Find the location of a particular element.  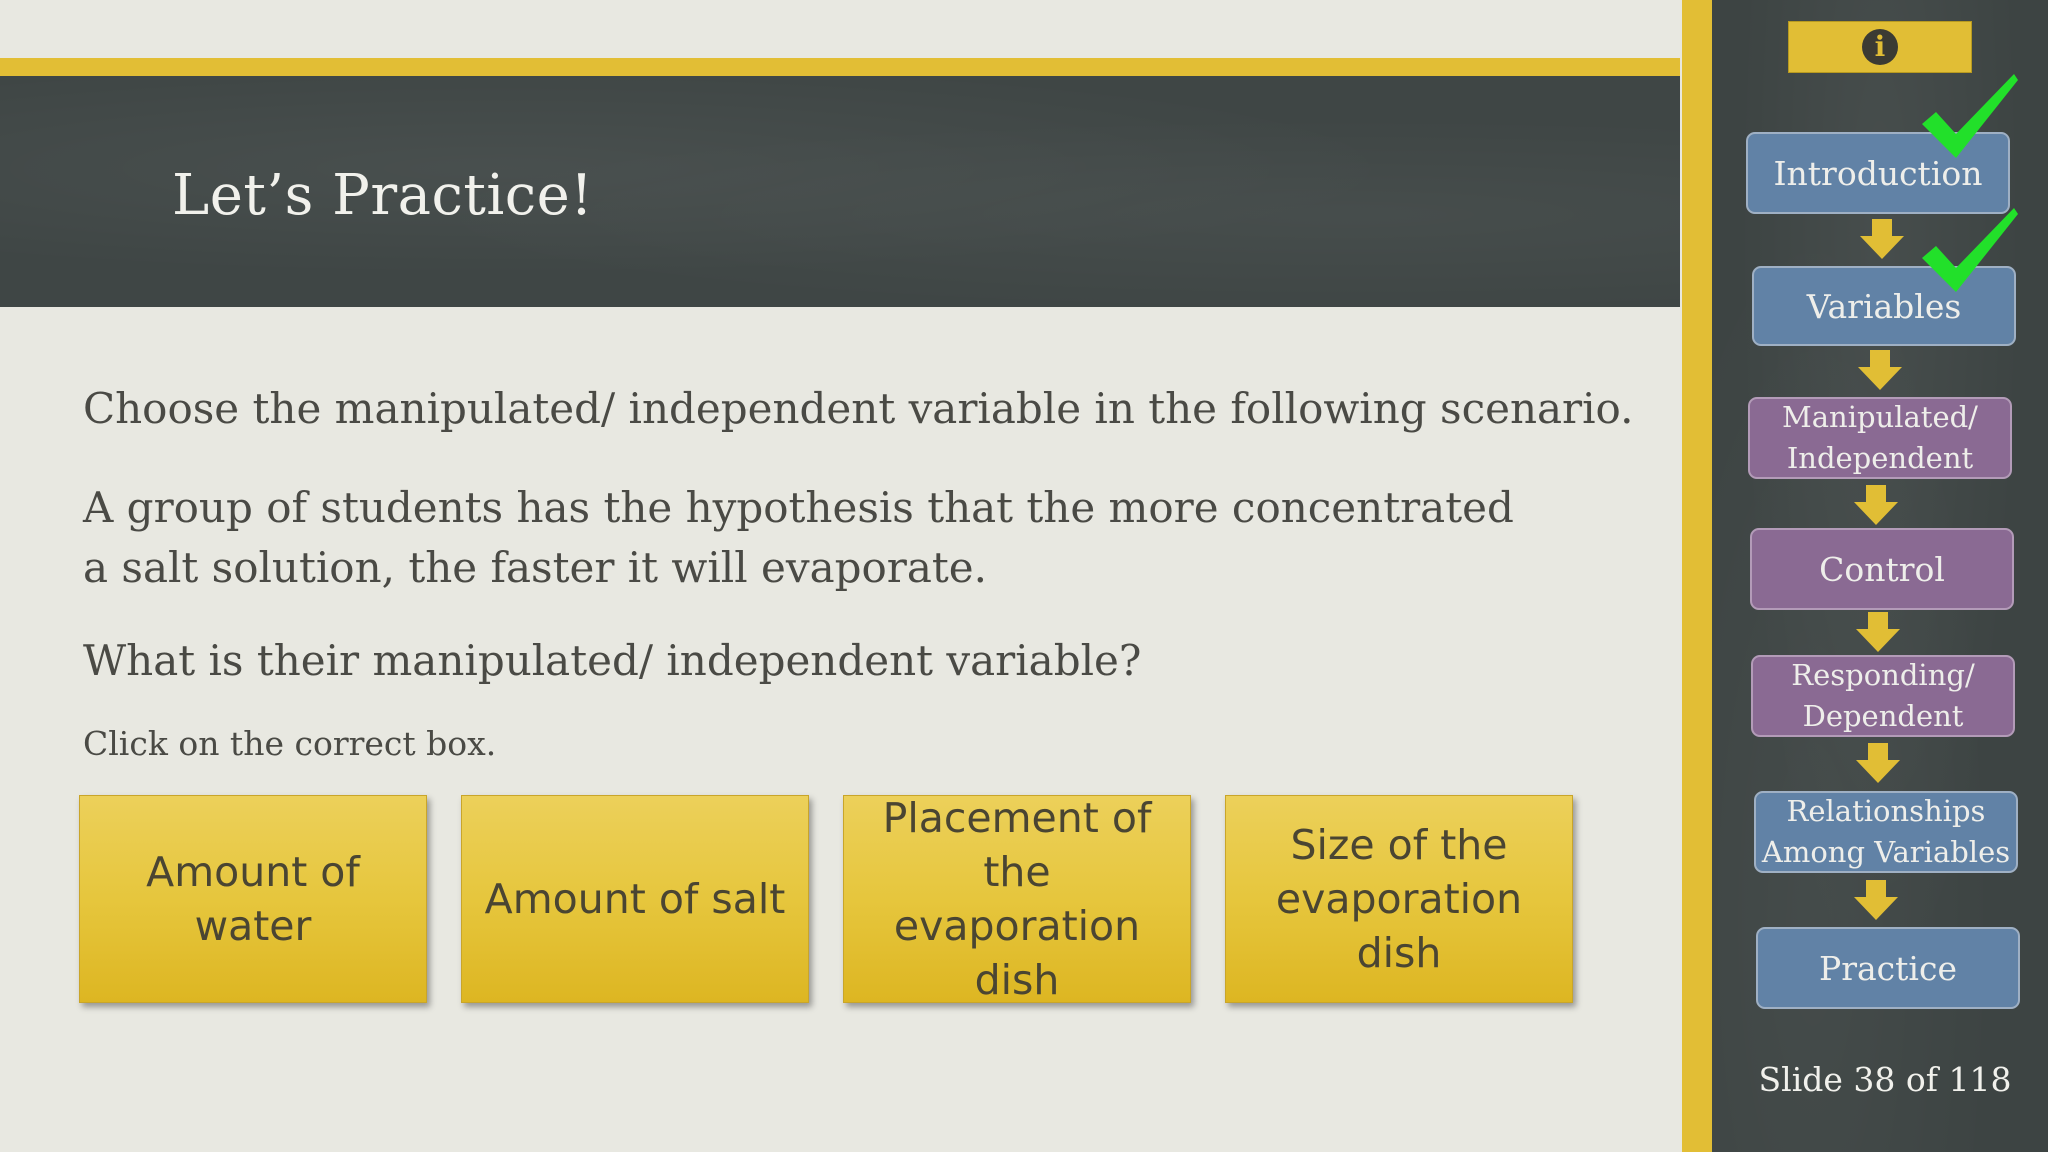

header-accent-line is located at coordinates (840, 67).